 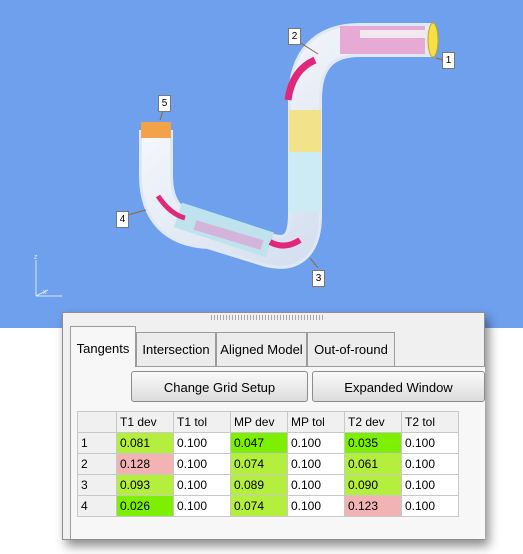 I want to click on row-header: 3, so click(x=97, y=485).